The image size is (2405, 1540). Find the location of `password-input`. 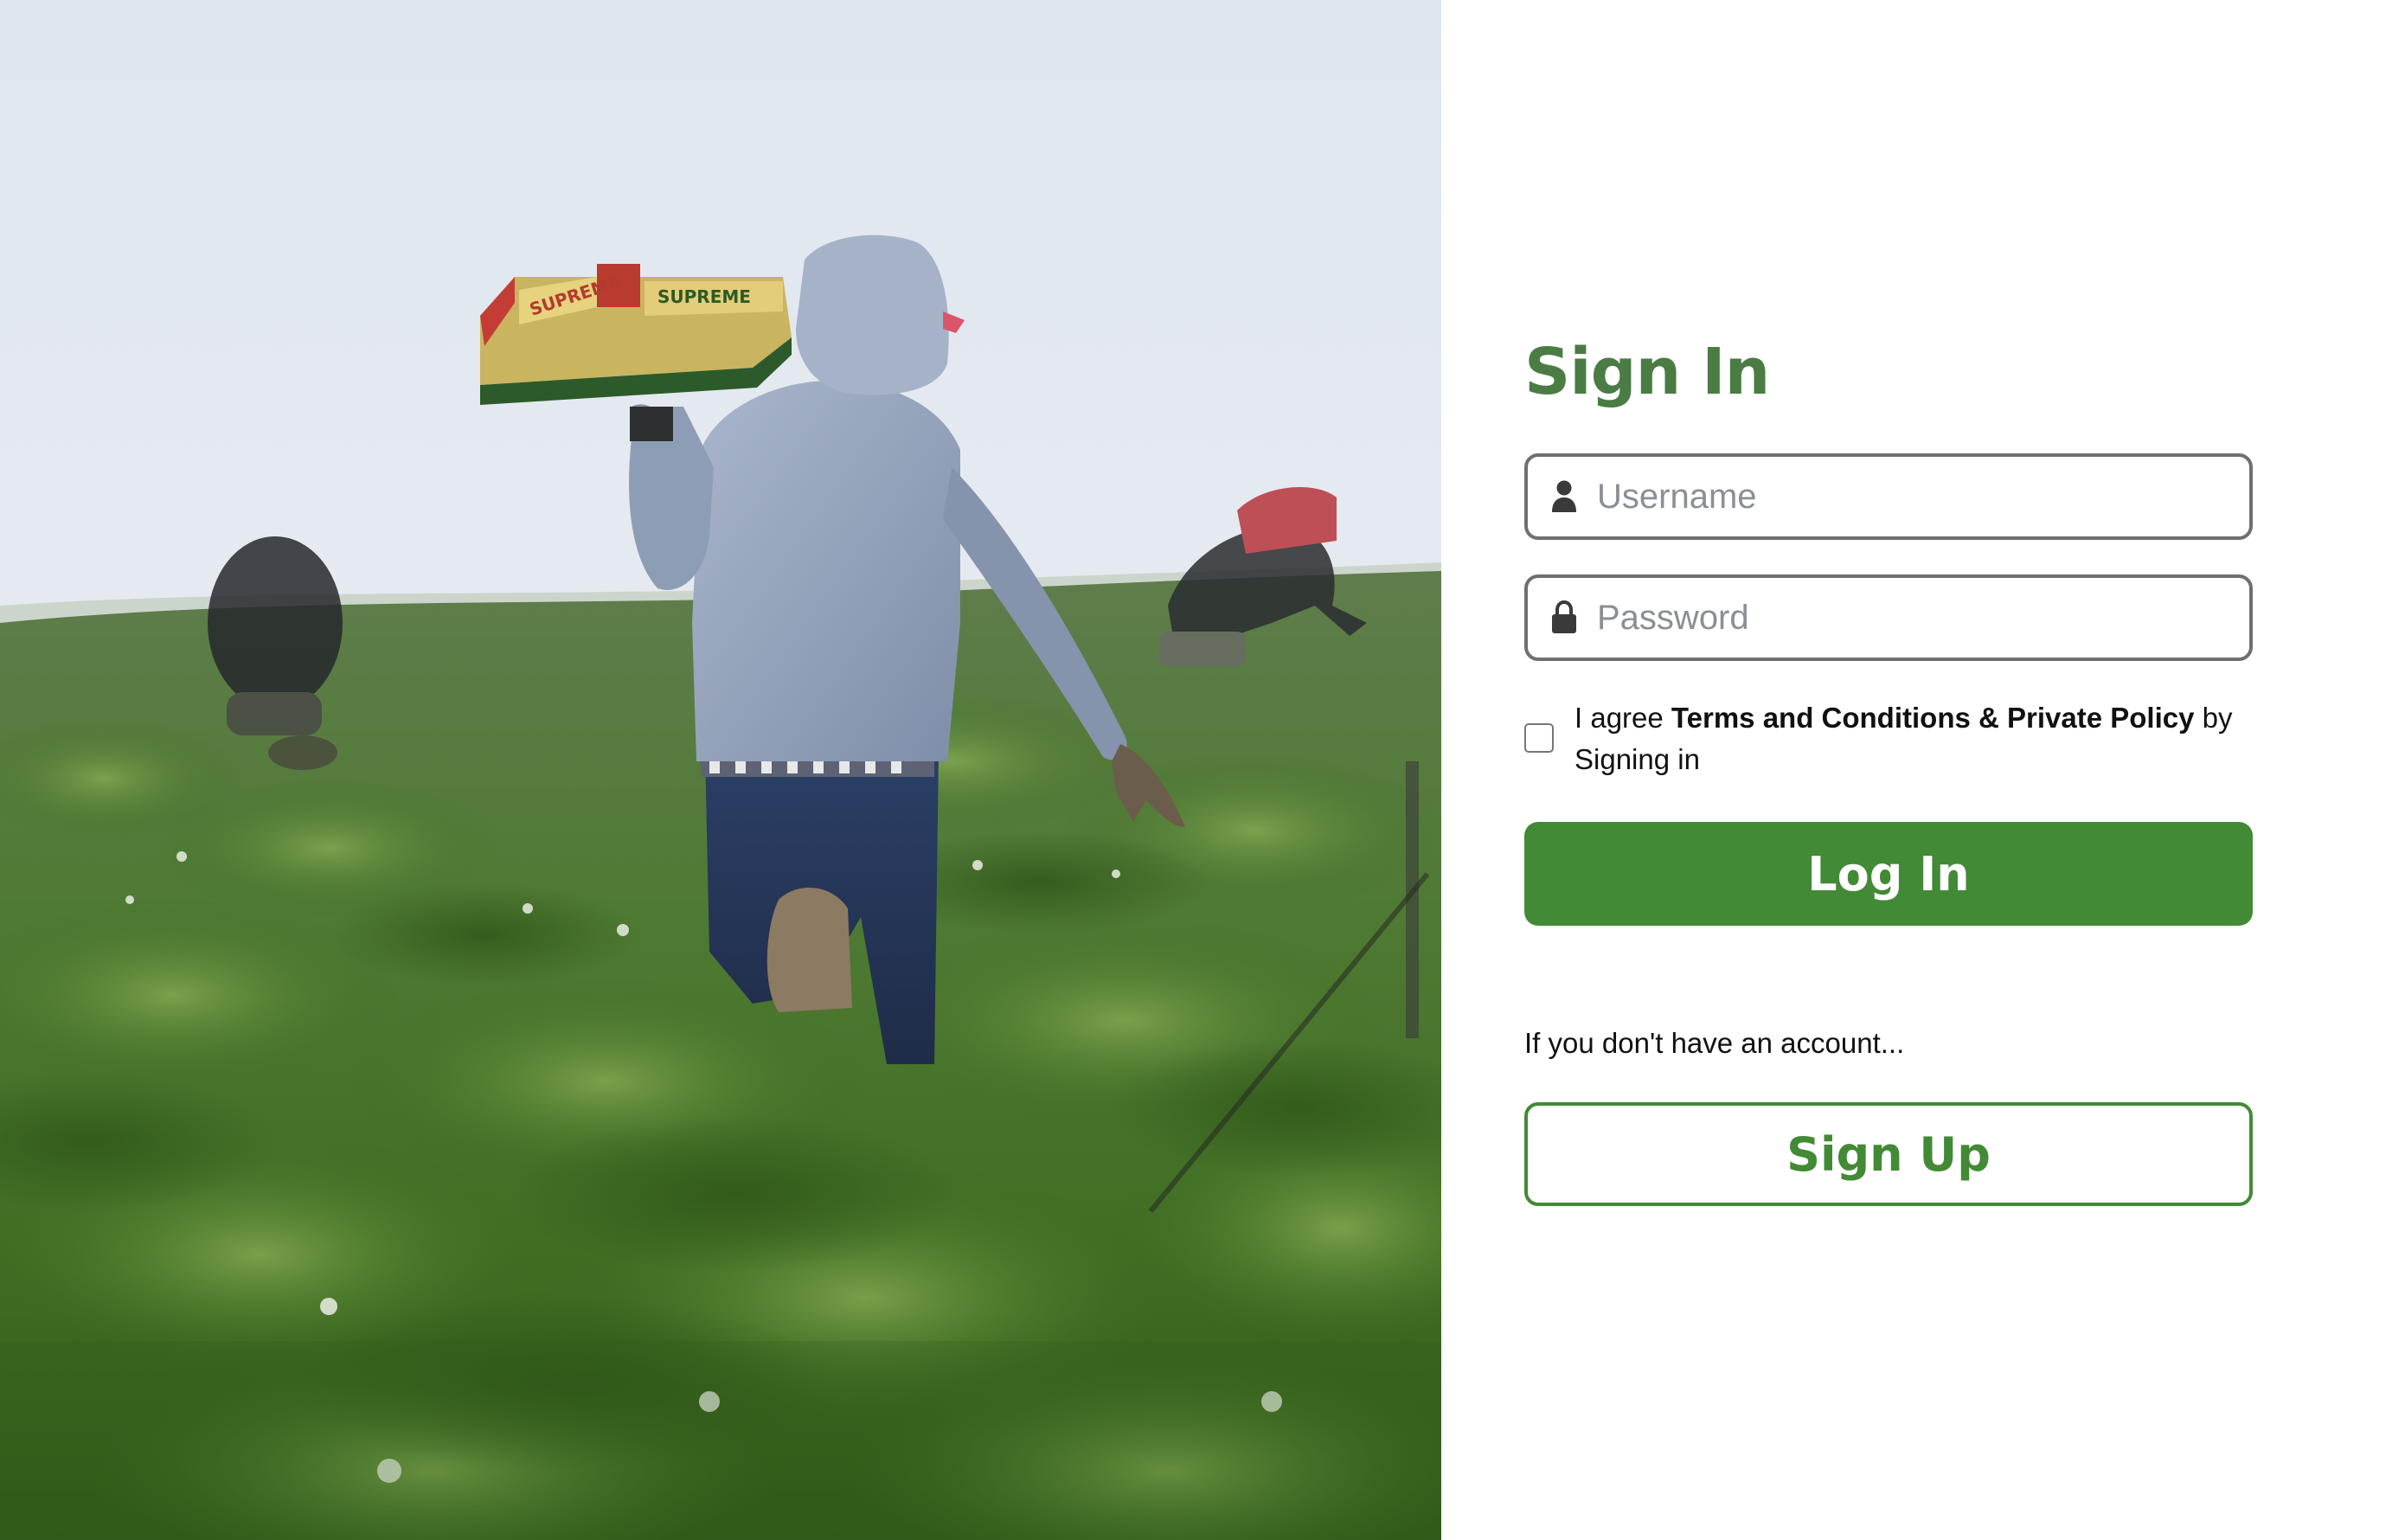

password-input is located at coordinates (1923, 617).